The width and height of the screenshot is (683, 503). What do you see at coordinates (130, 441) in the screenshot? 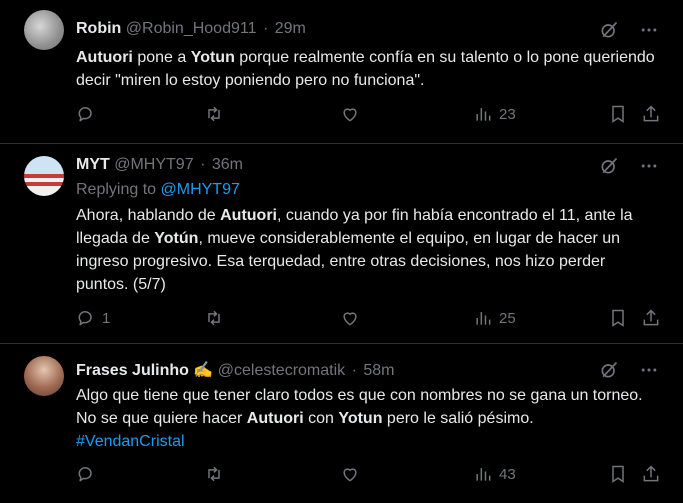
I see `hashtag-link: #VendanCristal` at bounding box center [130, 441].